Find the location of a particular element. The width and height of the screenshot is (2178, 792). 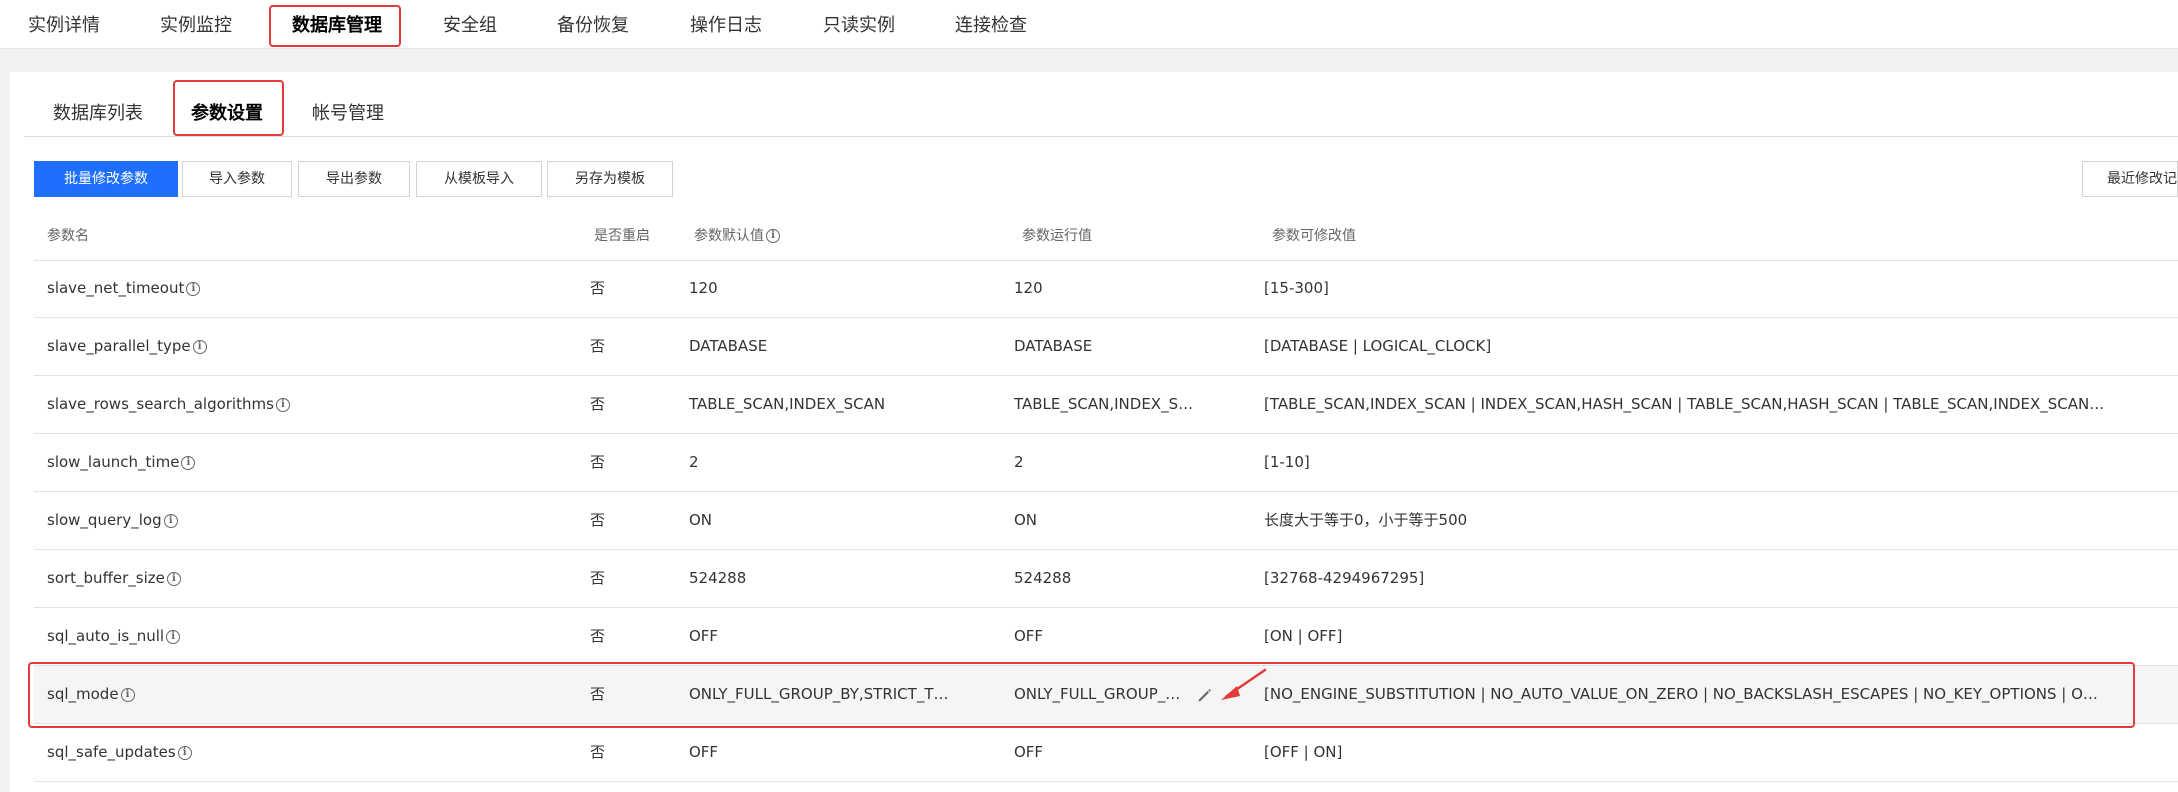

cell-param-name: sql_safe_updates i is located at coordinates (297, 752).